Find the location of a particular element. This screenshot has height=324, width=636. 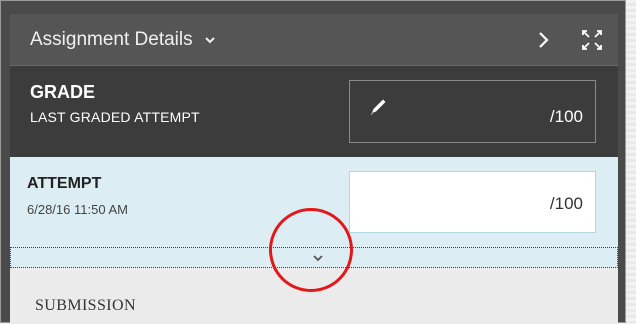

grade-value: /100 is located at coordinates (566, 116).